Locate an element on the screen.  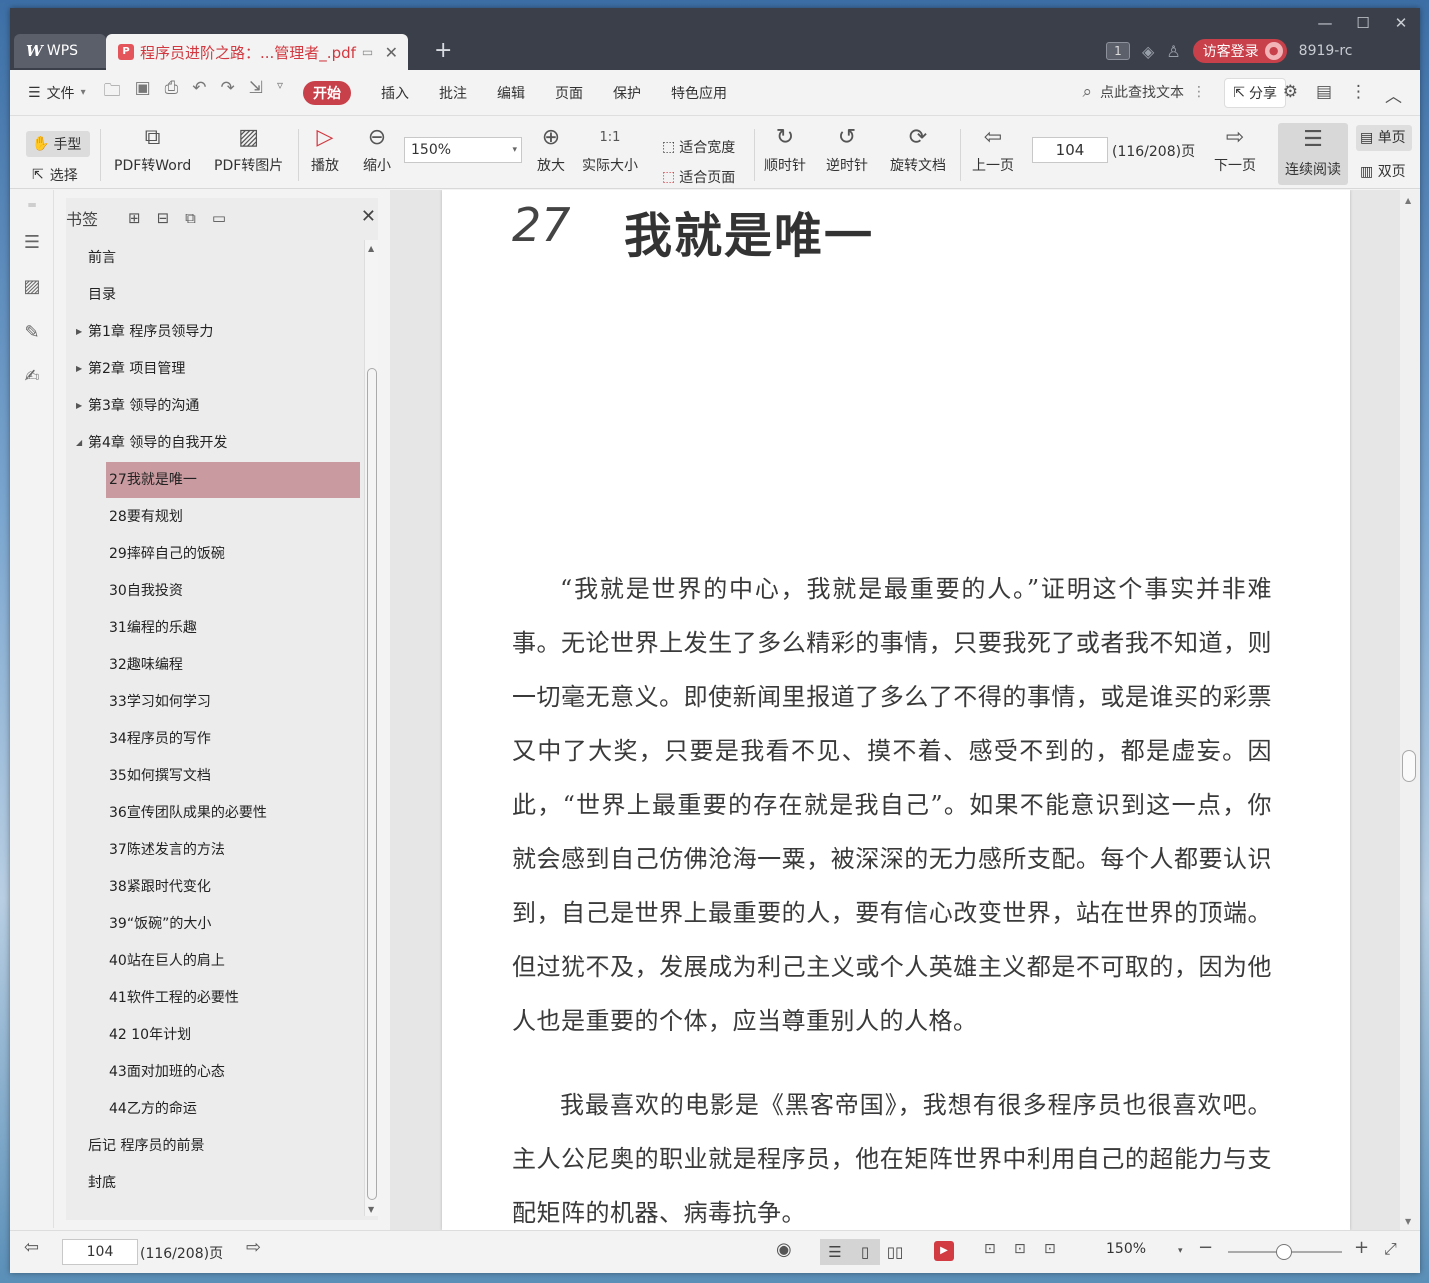
bookmark-item: 31编程的乐趣 is located at coordinates (233, 628).